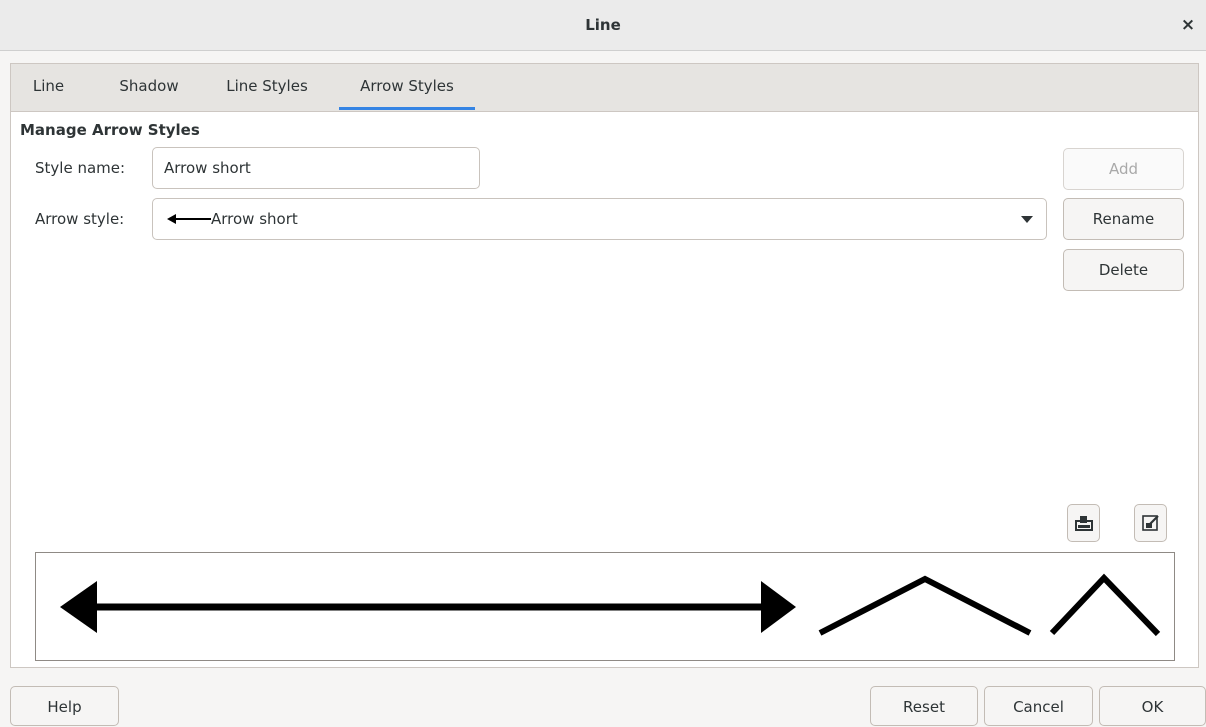 This screenshot has width=1206, height=727. What do you see at coordinates (1038, 706) in the screenshot?
I see `cancel-button: Cancel` at bounding box center [1038, 706].